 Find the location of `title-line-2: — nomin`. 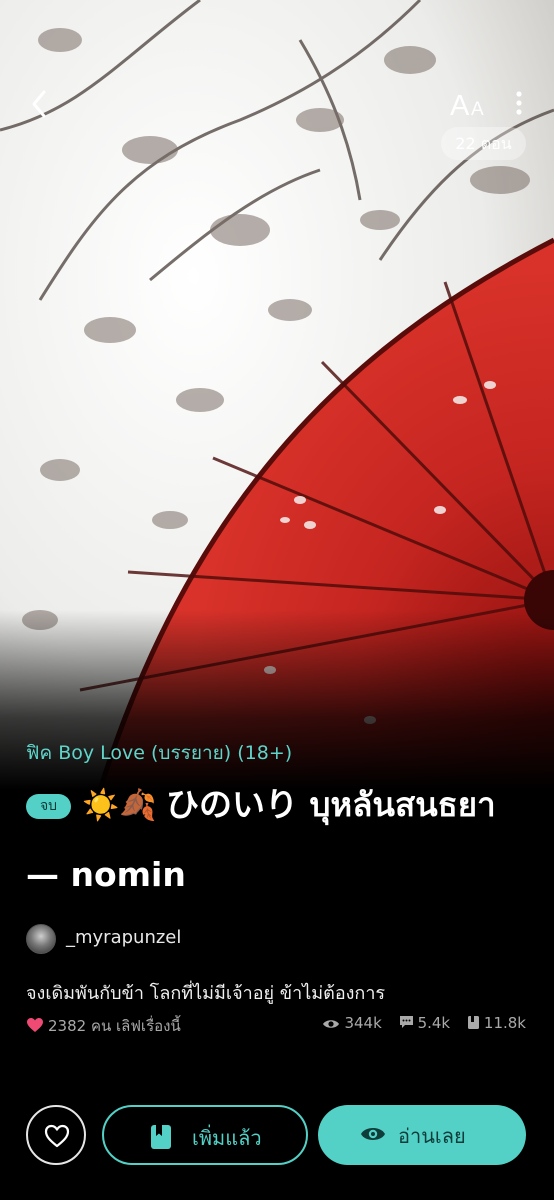

title-line-2: — nomin is located at coordinates (106, 874).